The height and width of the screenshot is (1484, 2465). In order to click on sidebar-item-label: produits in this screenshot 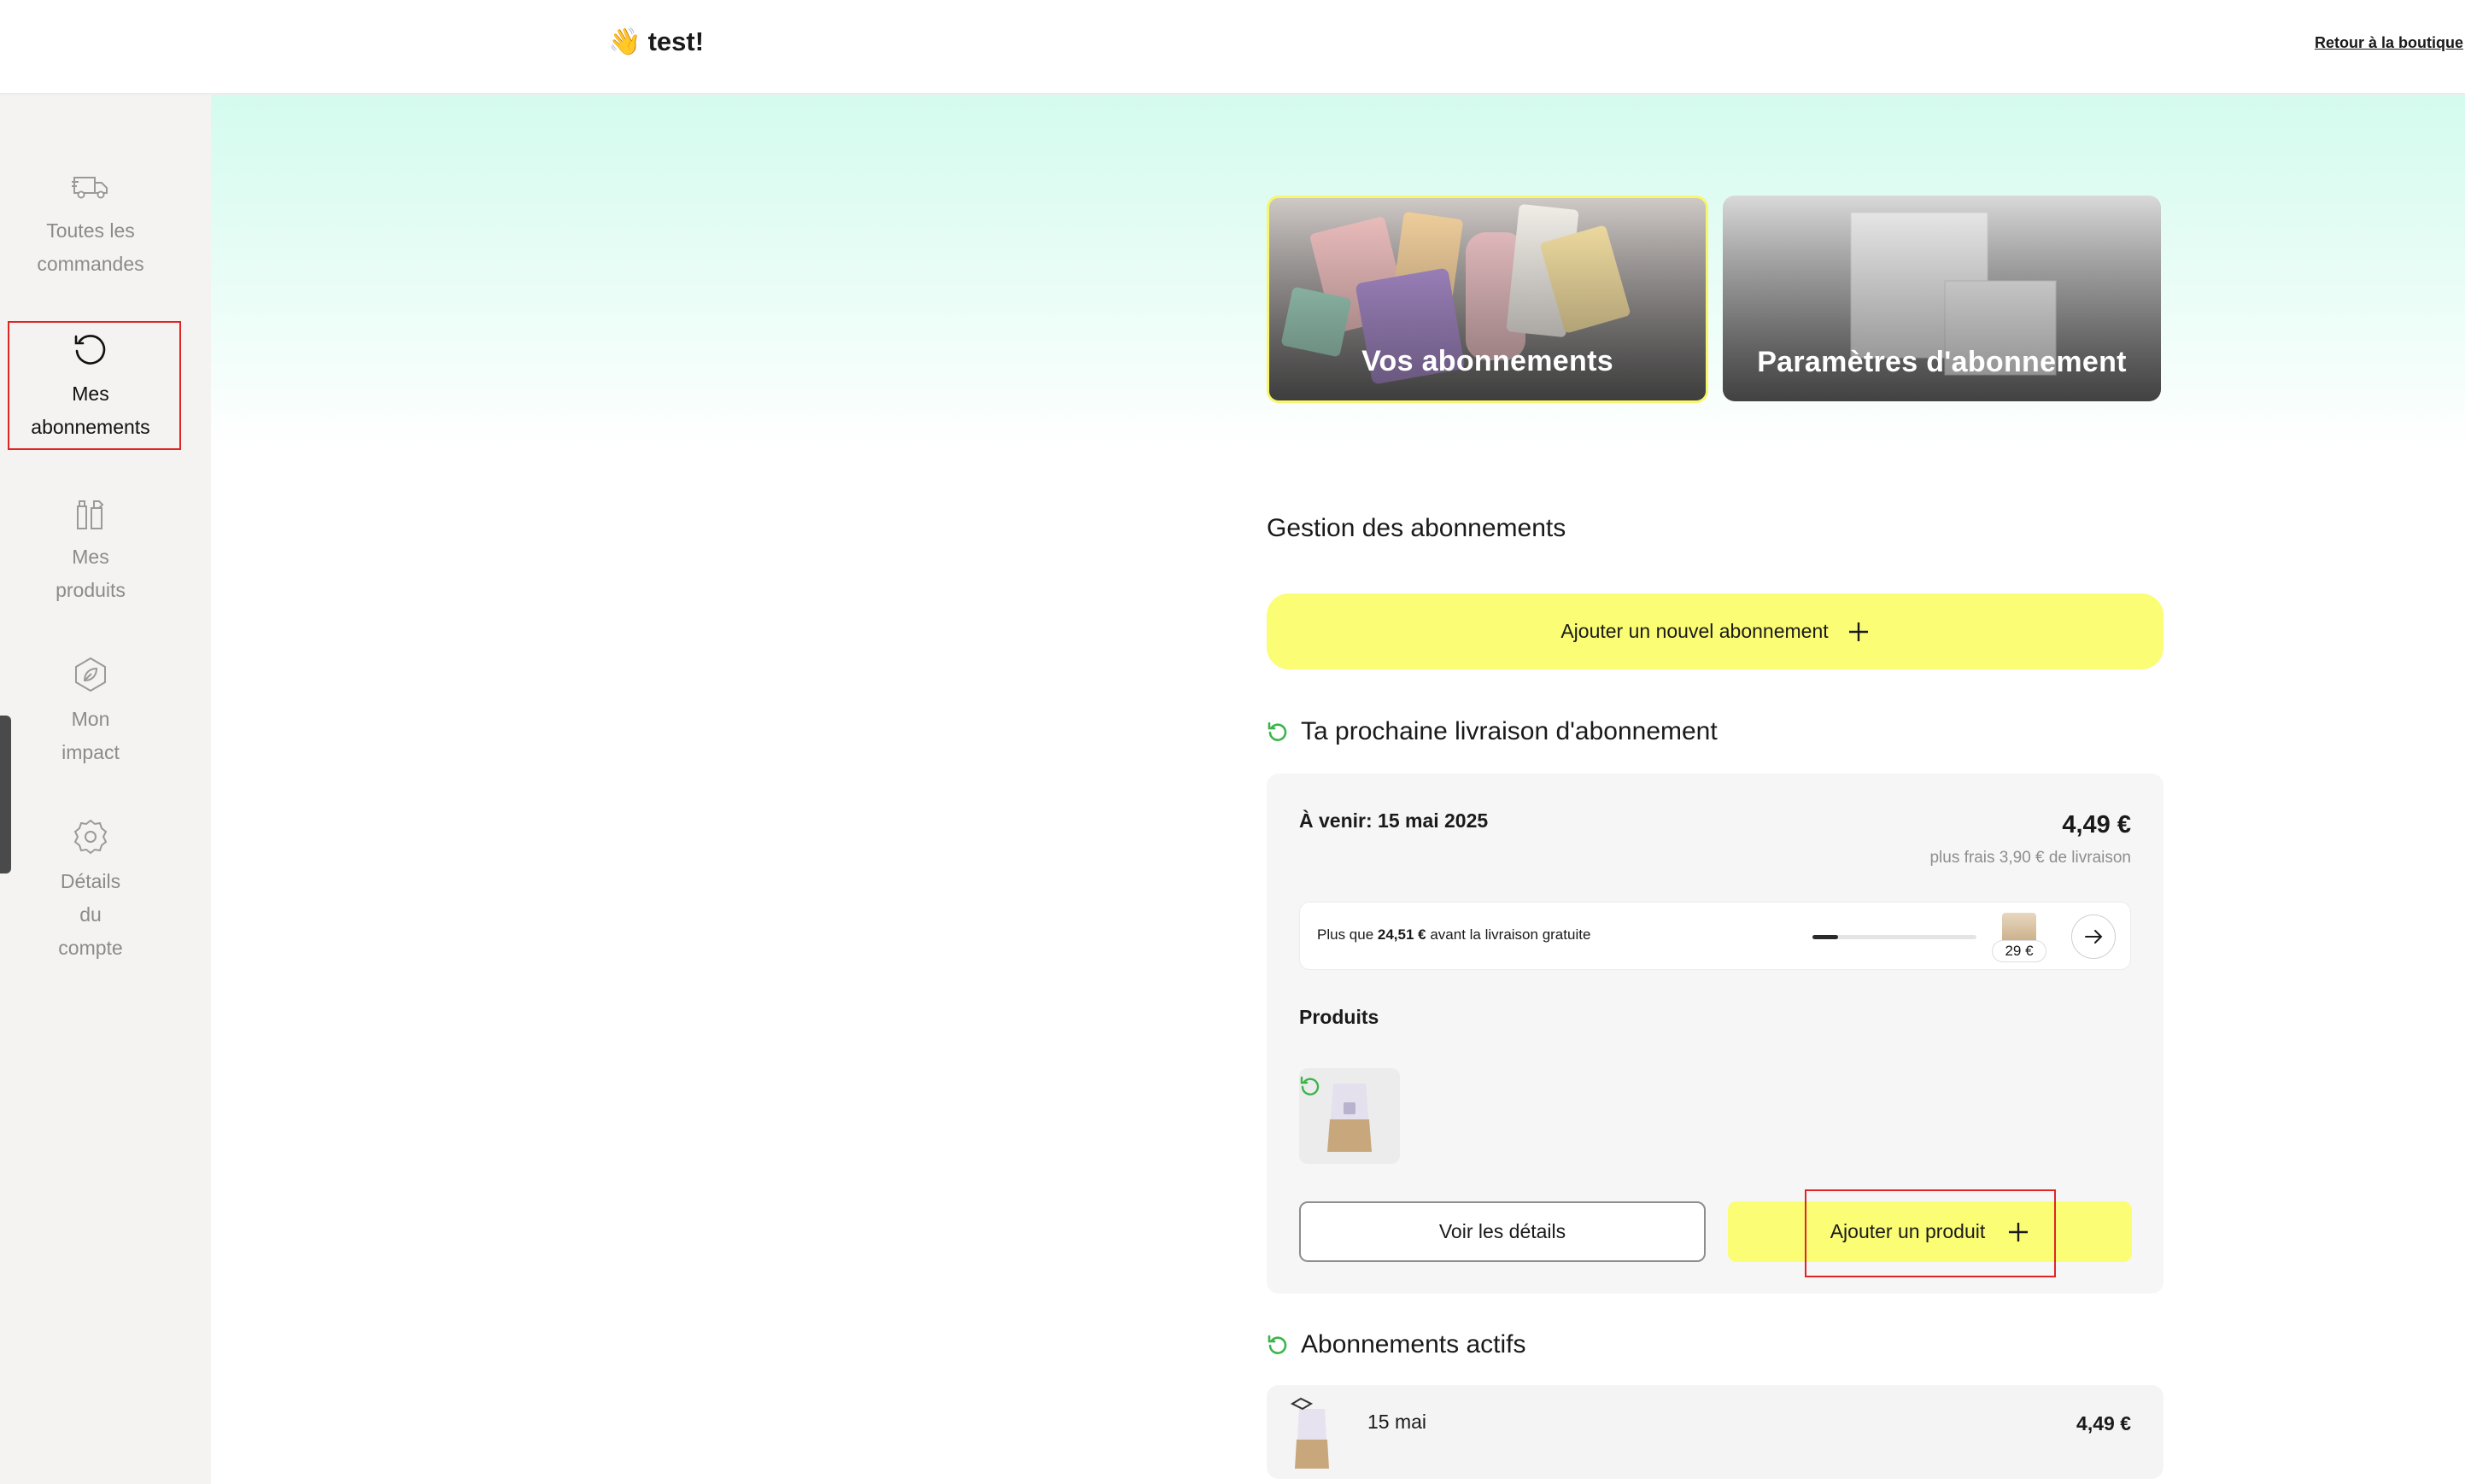, I will do `click(91, 590)`.